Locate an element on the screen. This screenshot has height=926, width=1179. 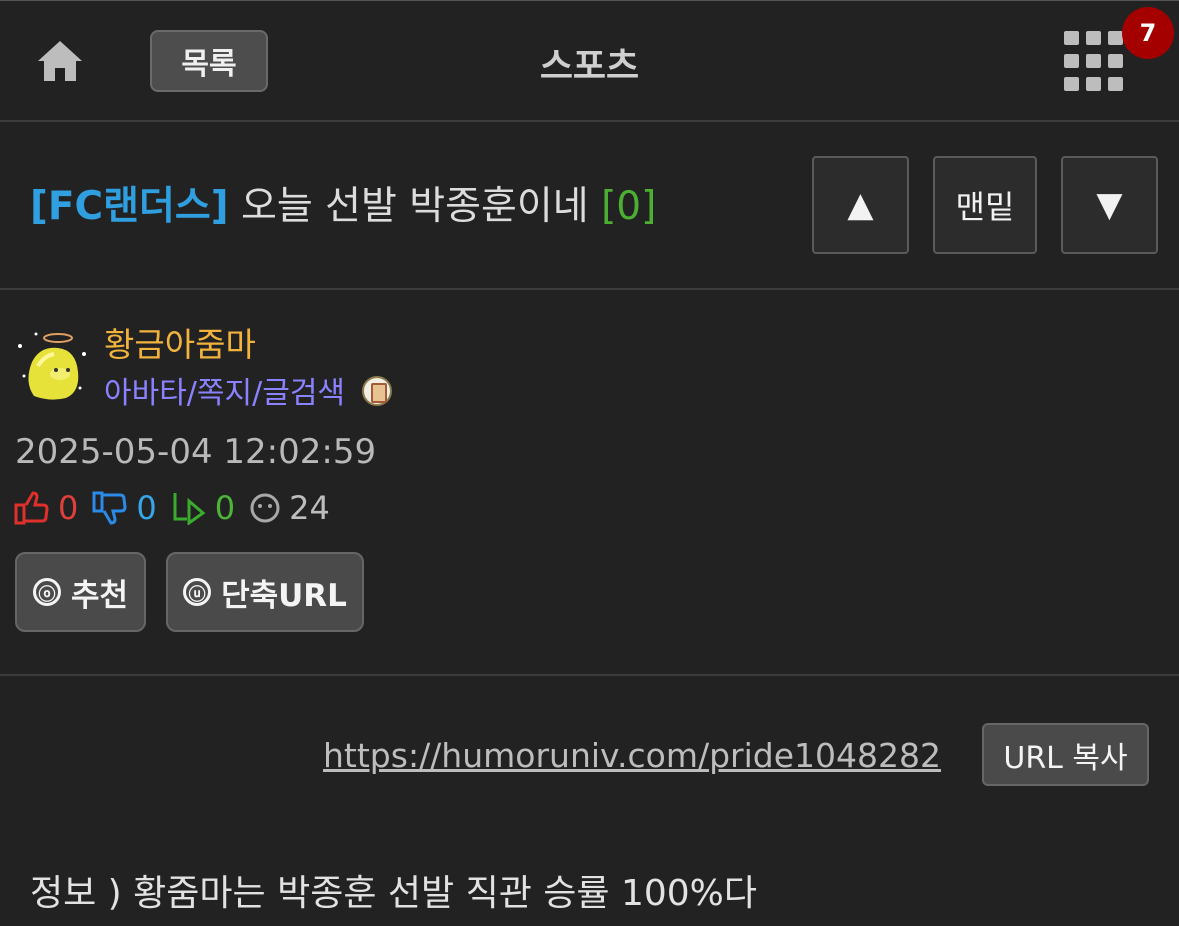
post-url-link: https://humoruniv.com/pride1048282 is located at coordinates (632, 755).